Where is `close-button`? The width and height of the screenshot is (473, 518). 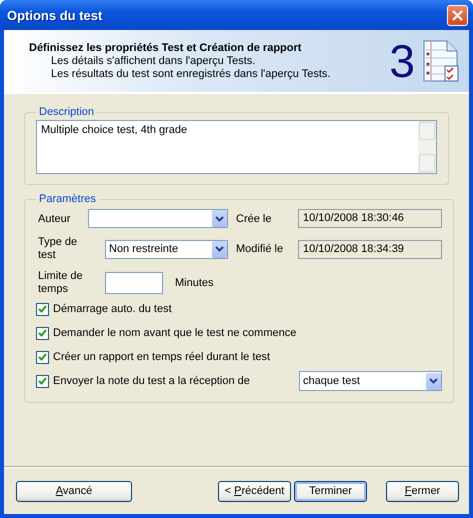 close-button is located at coordinates (457, 15).